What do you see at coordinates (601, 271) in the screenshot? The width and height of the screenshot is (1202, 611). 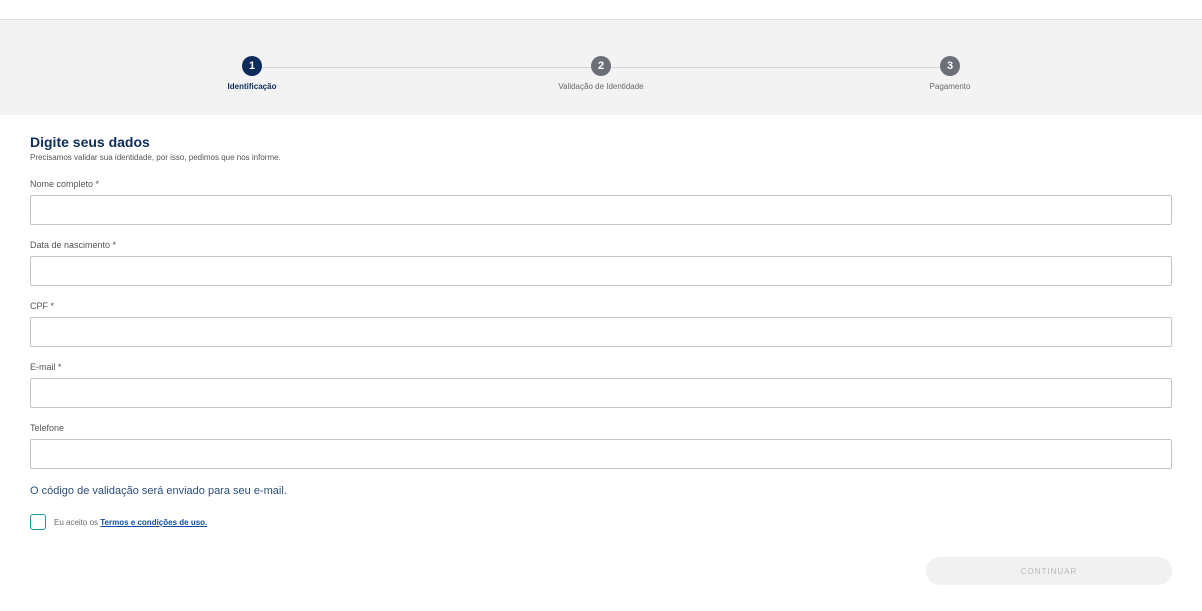 I see `birth-date-input` at bounding box center [601, 271].